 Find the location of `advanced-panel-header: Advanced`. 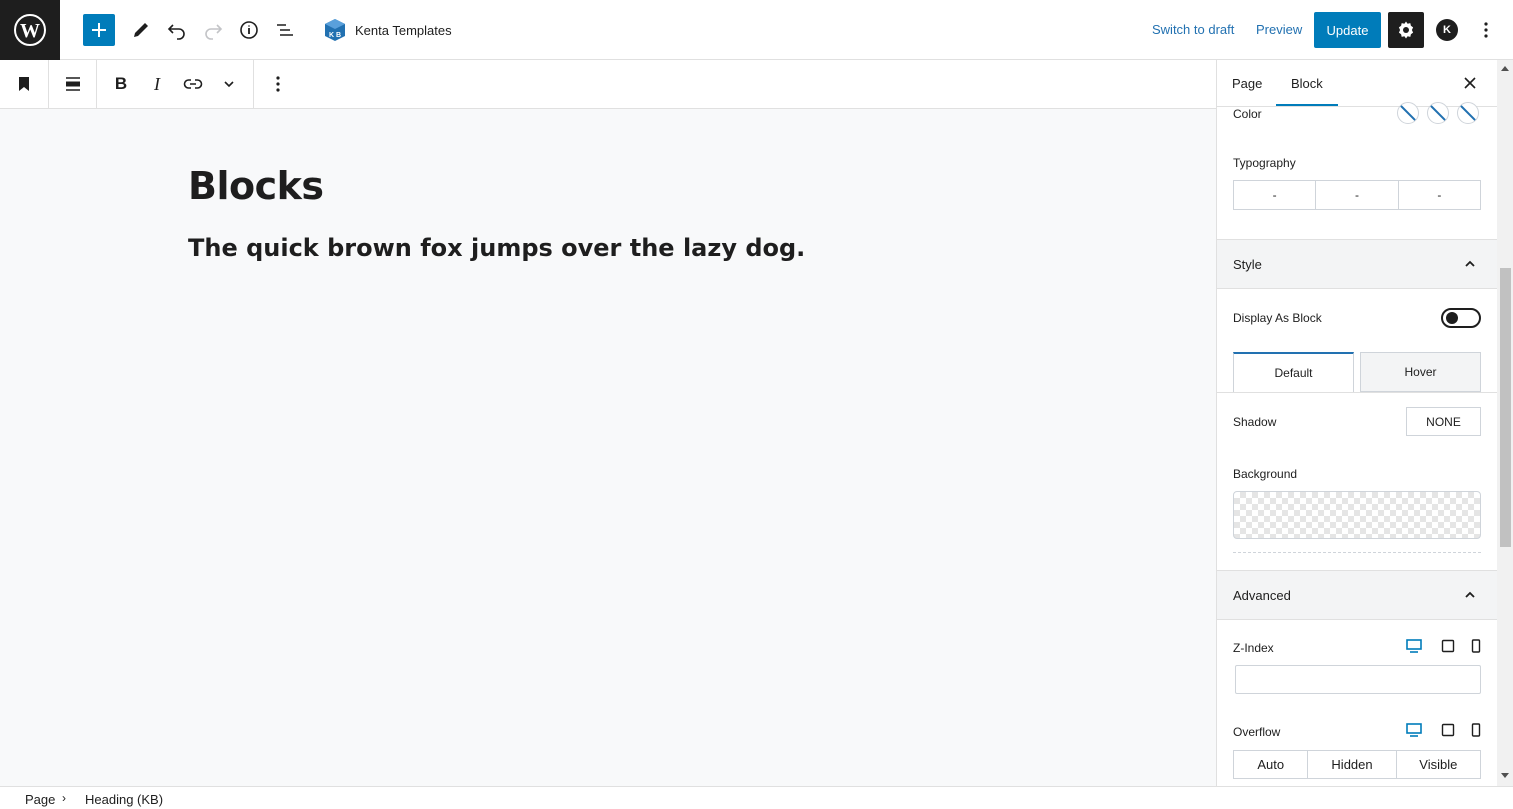

advanced-panel-header: Advanced is located at coordinates (1357, 595).